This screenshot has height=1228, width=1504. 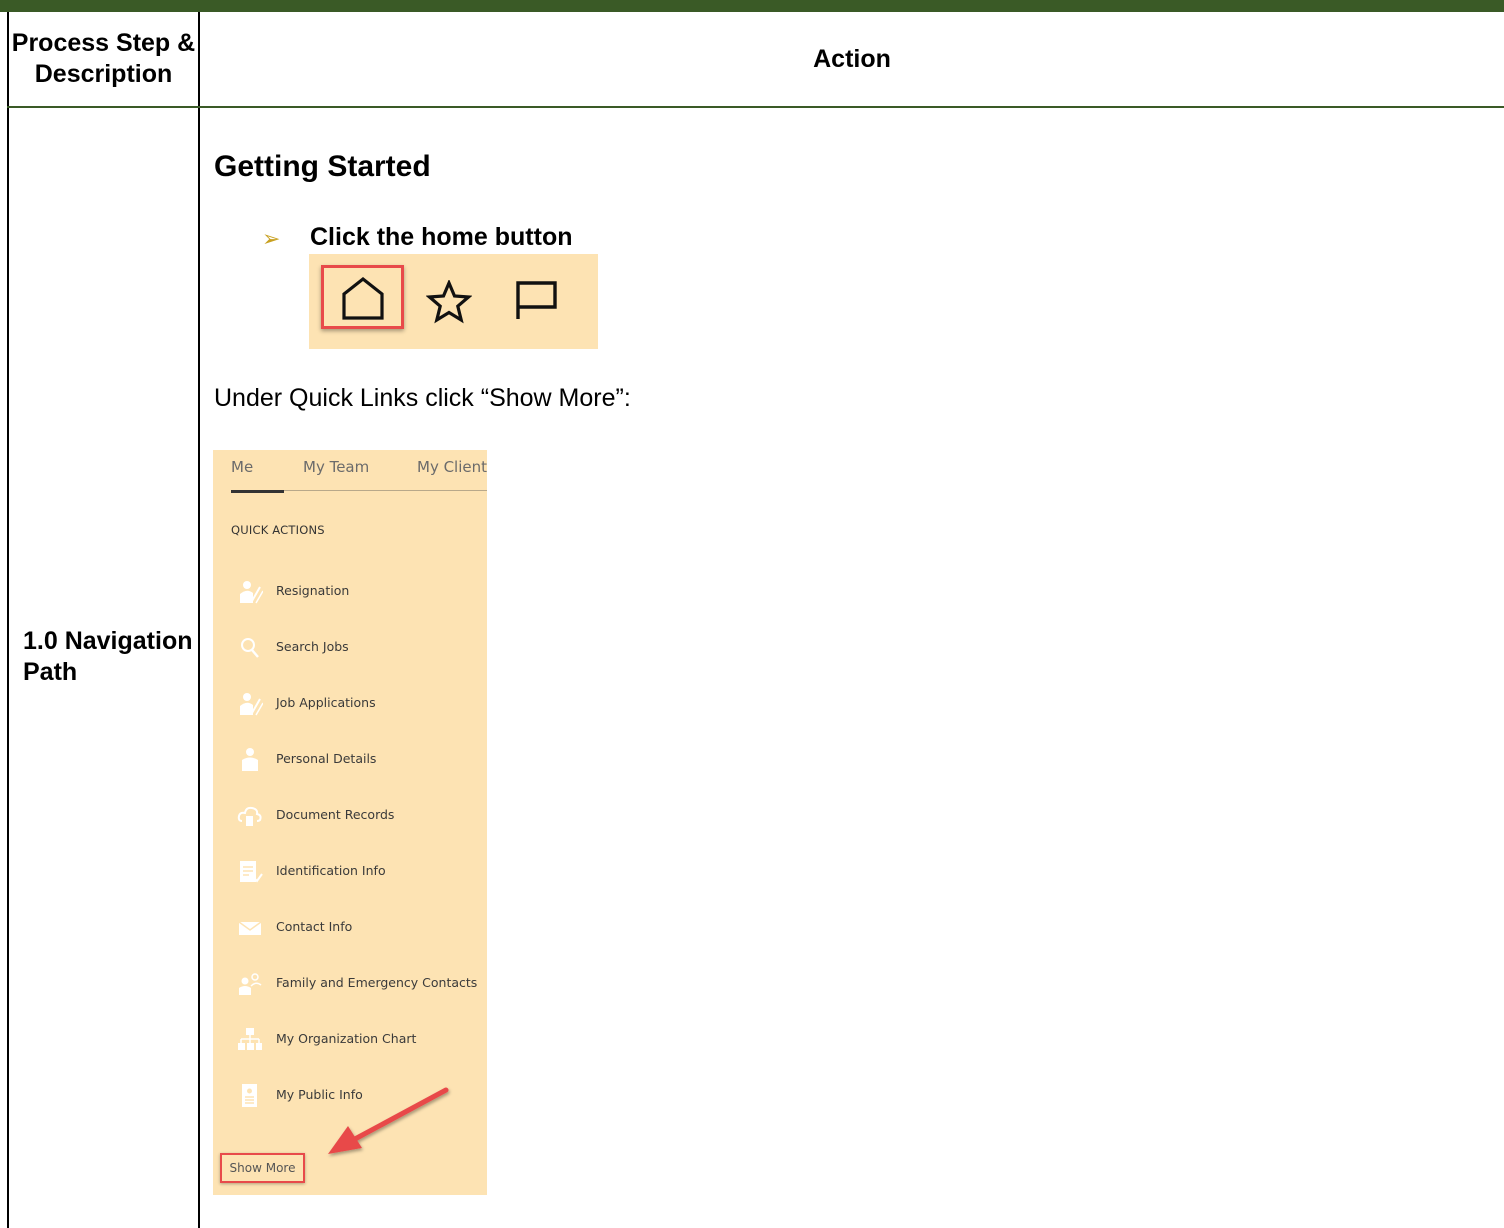 What do you see at coordinates (103, 58) in the screenshot?
I see `header-process-step: Process Step & Description` at bounding box center [103, 58].